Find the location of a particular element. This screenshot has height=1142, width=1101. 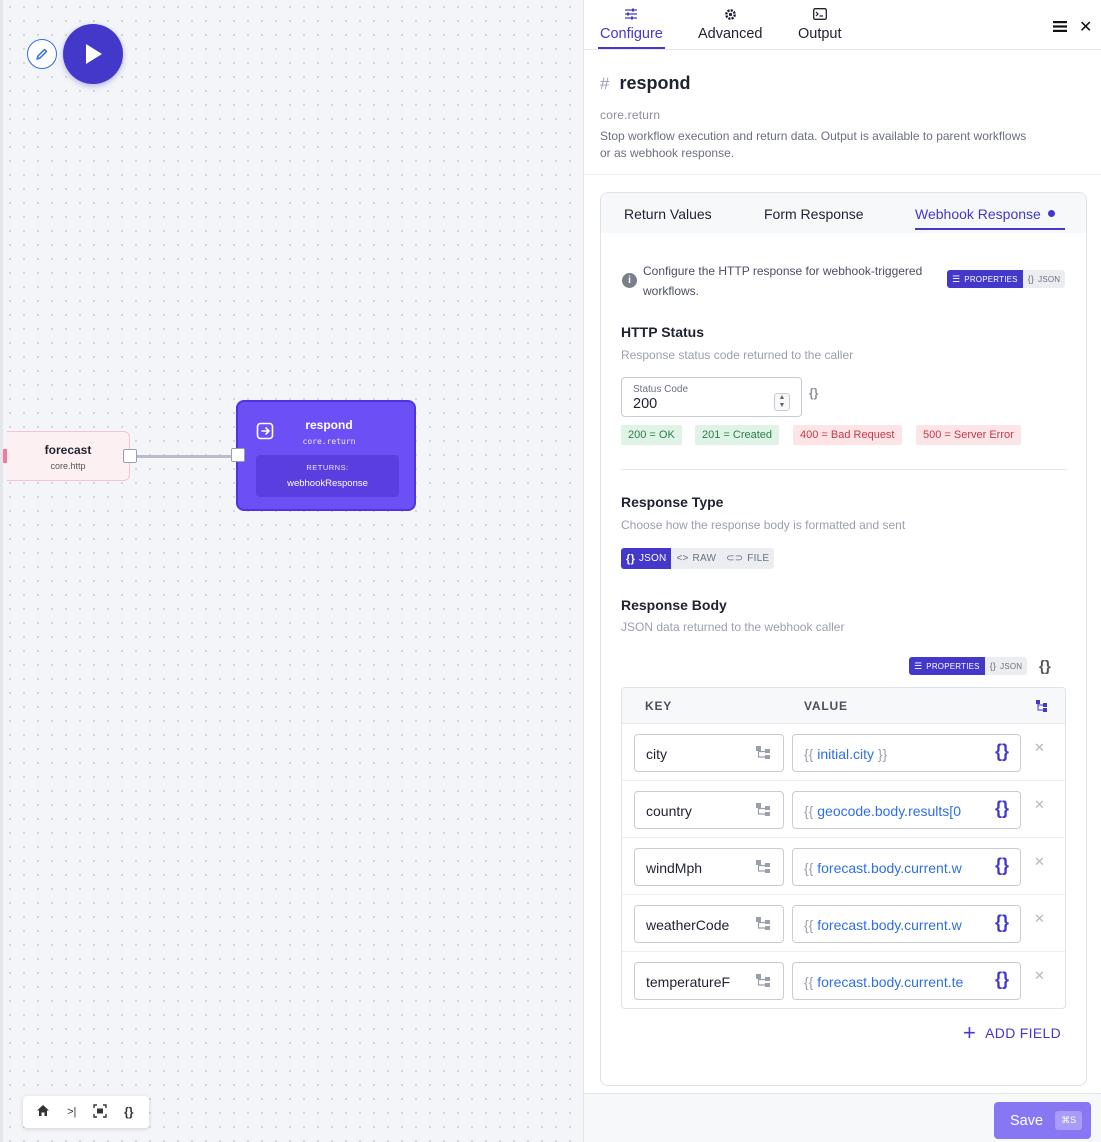

mode-label: JSON is located at coordinates (1011, 666).